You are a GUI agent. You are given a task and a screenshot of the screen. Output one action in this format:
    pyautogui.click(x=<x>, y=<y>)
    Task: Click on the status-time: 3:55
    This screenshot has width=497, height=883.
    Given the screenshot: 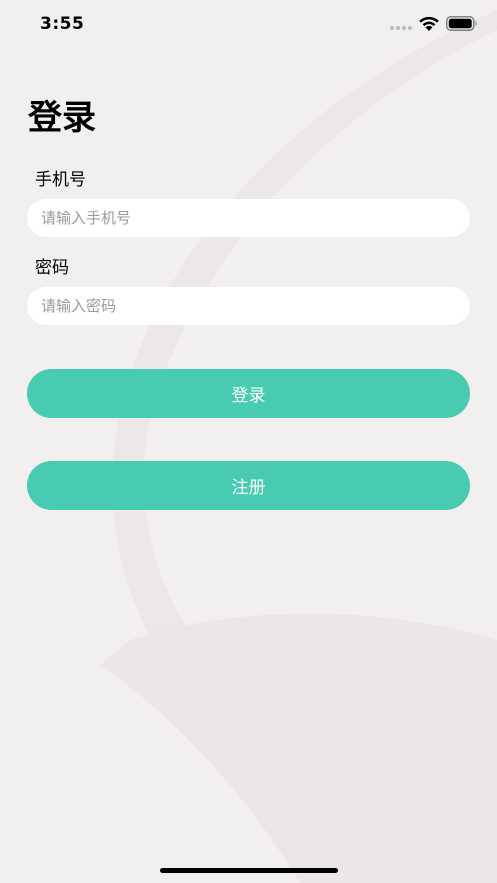 What is the action you would take?
    pyautogui.click(x=62, y=24)
    